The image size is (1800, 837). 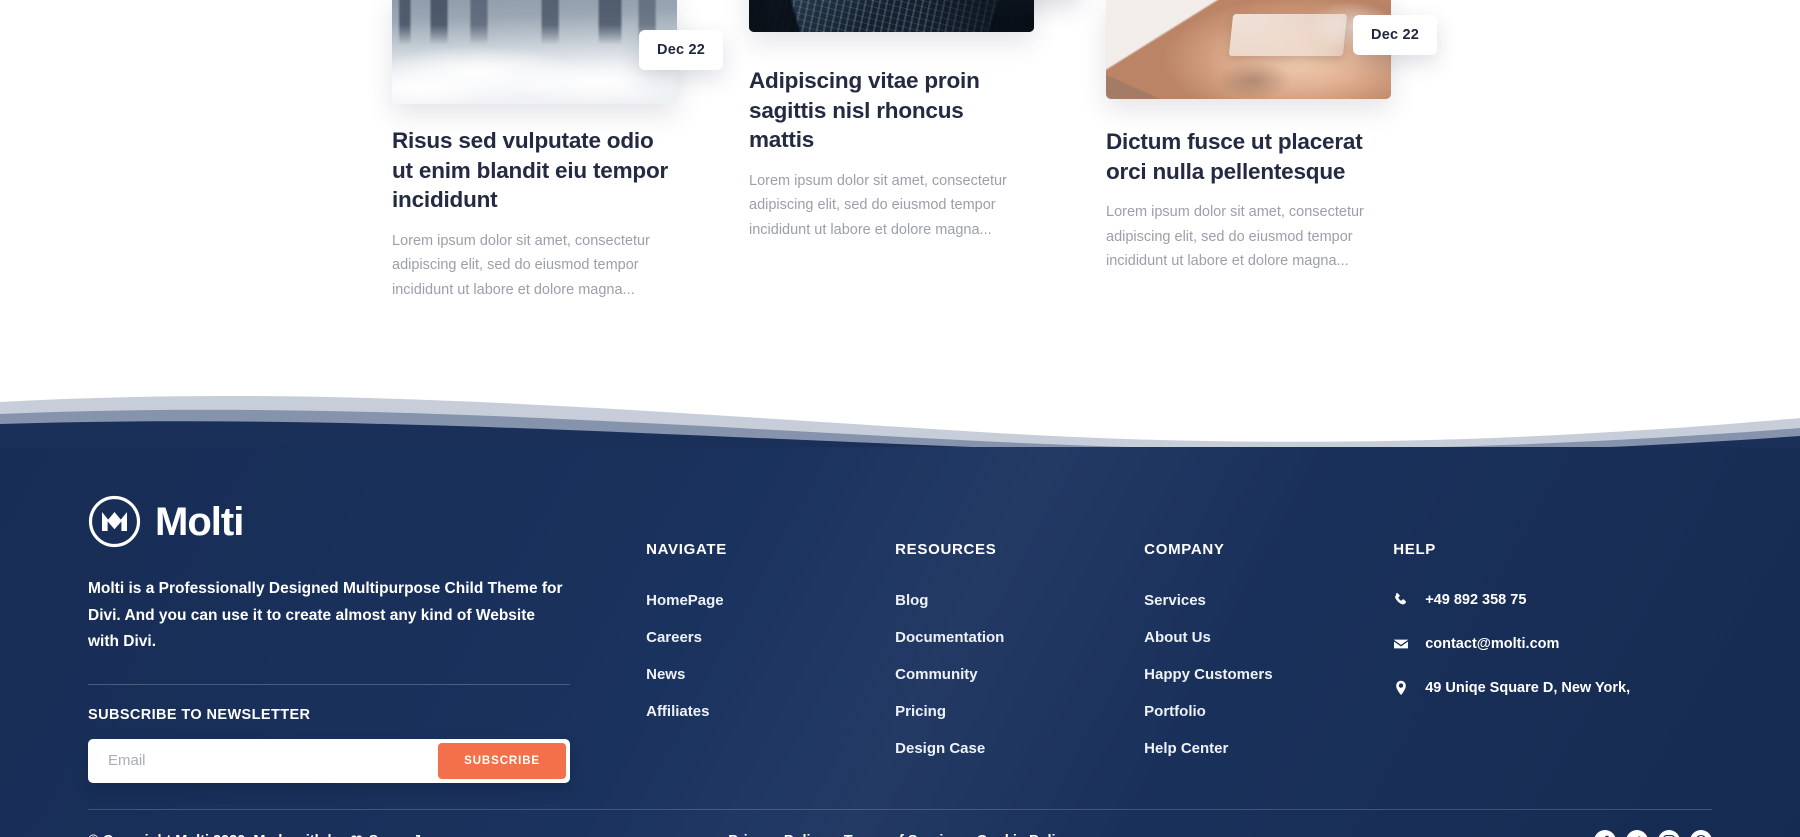 What do you see at coordinates (1208, 674) in the screenshot?
I see `footer-link-happy-customers: Happy Customers` at bounding box center [1208, 674].